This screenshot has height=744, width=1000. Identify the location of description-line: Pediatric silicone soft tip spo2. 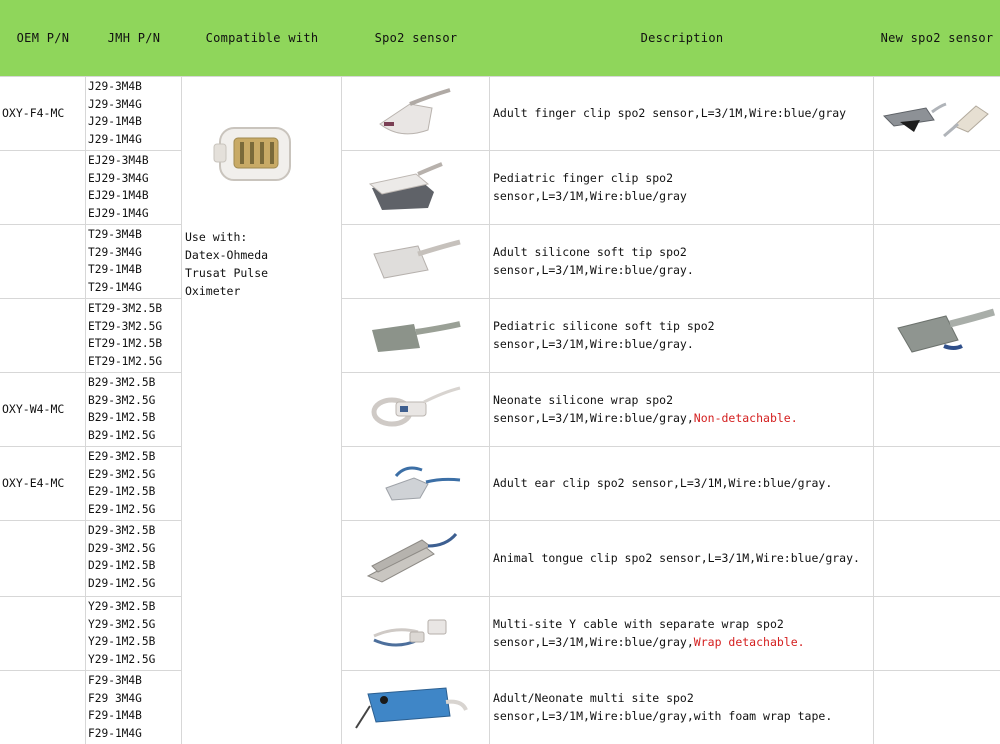
(604, 326).